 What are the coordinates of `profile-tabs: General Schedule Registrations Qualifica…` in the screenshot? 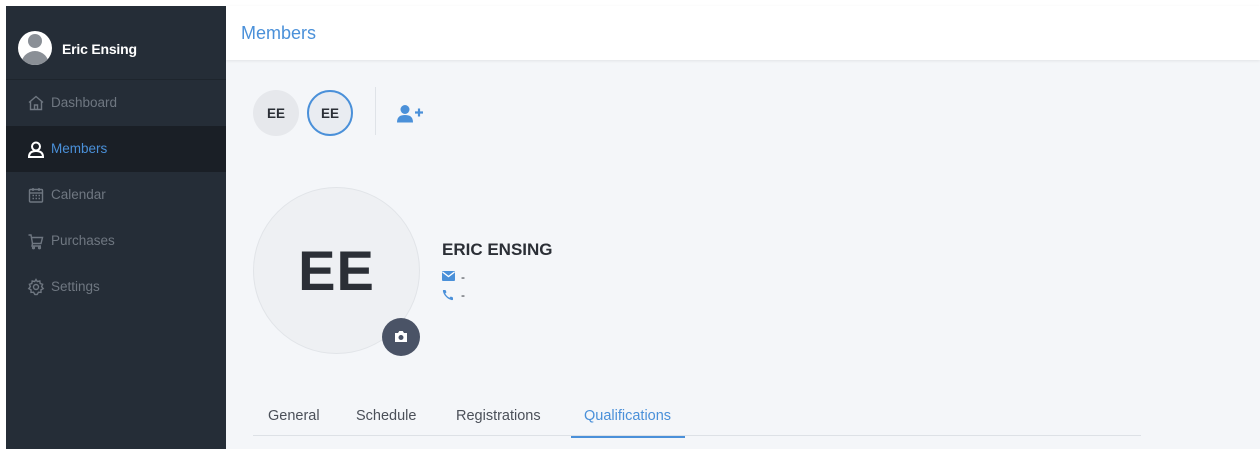 It's located at (697, 418).